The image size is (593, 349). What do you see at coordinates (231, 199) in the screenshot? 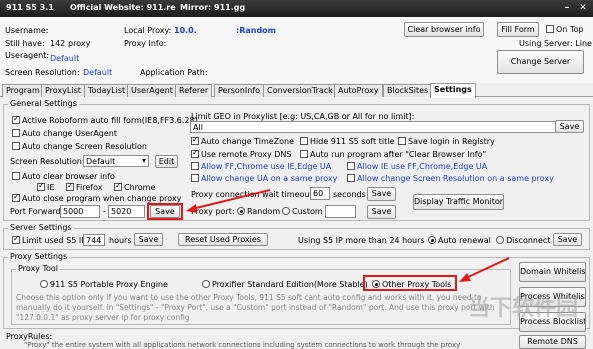
I see `arrow-to-save` at bounding box center [231, 199].